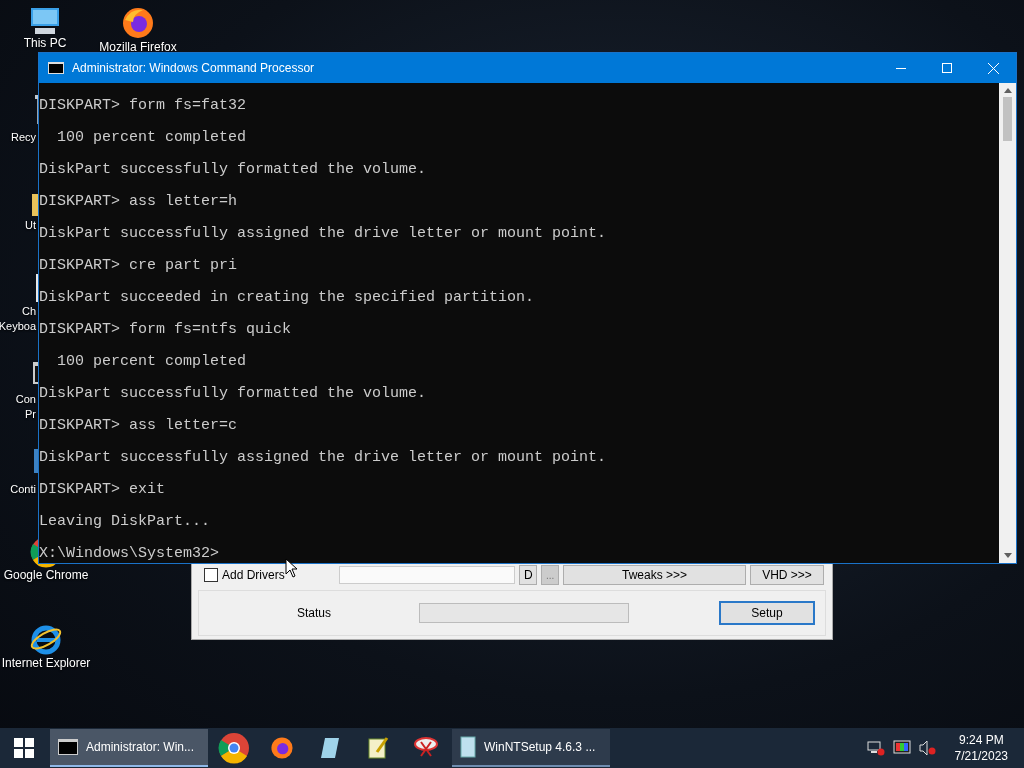 The width and height of the screenshot is (1024, 768). What do you see at coordinates (24, 748) in the screenshot?
I see `windows-logo-icon` at bounding box center [24, 748].